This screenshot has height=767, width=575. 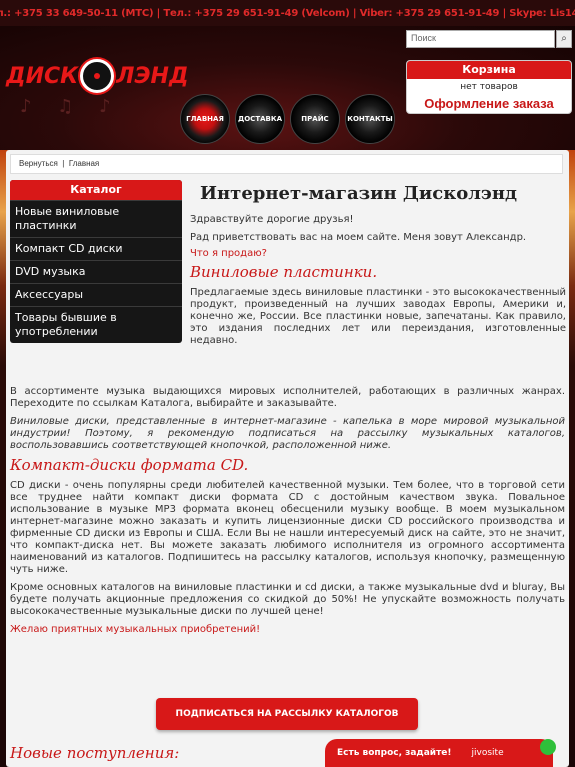 What do you see at coordinates (84, 163) in the screenshot?
I see `breadcrumb-current: Главная` at bounding box center [84, 163].